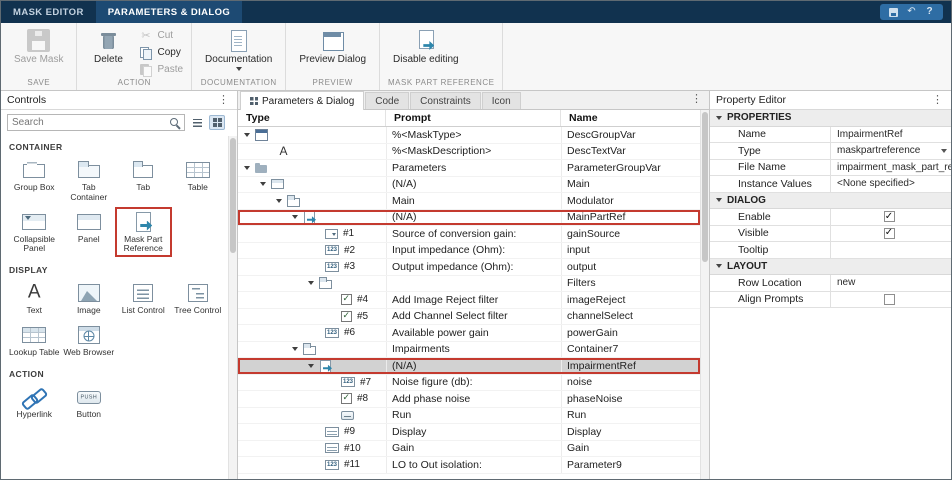 The height and width of the screenshot is (480, 952). Describe the element at coordinates (48, 12) in the screenshot. I see `titlebar-tab-mask-editor: MASK EDITOR` at that location.